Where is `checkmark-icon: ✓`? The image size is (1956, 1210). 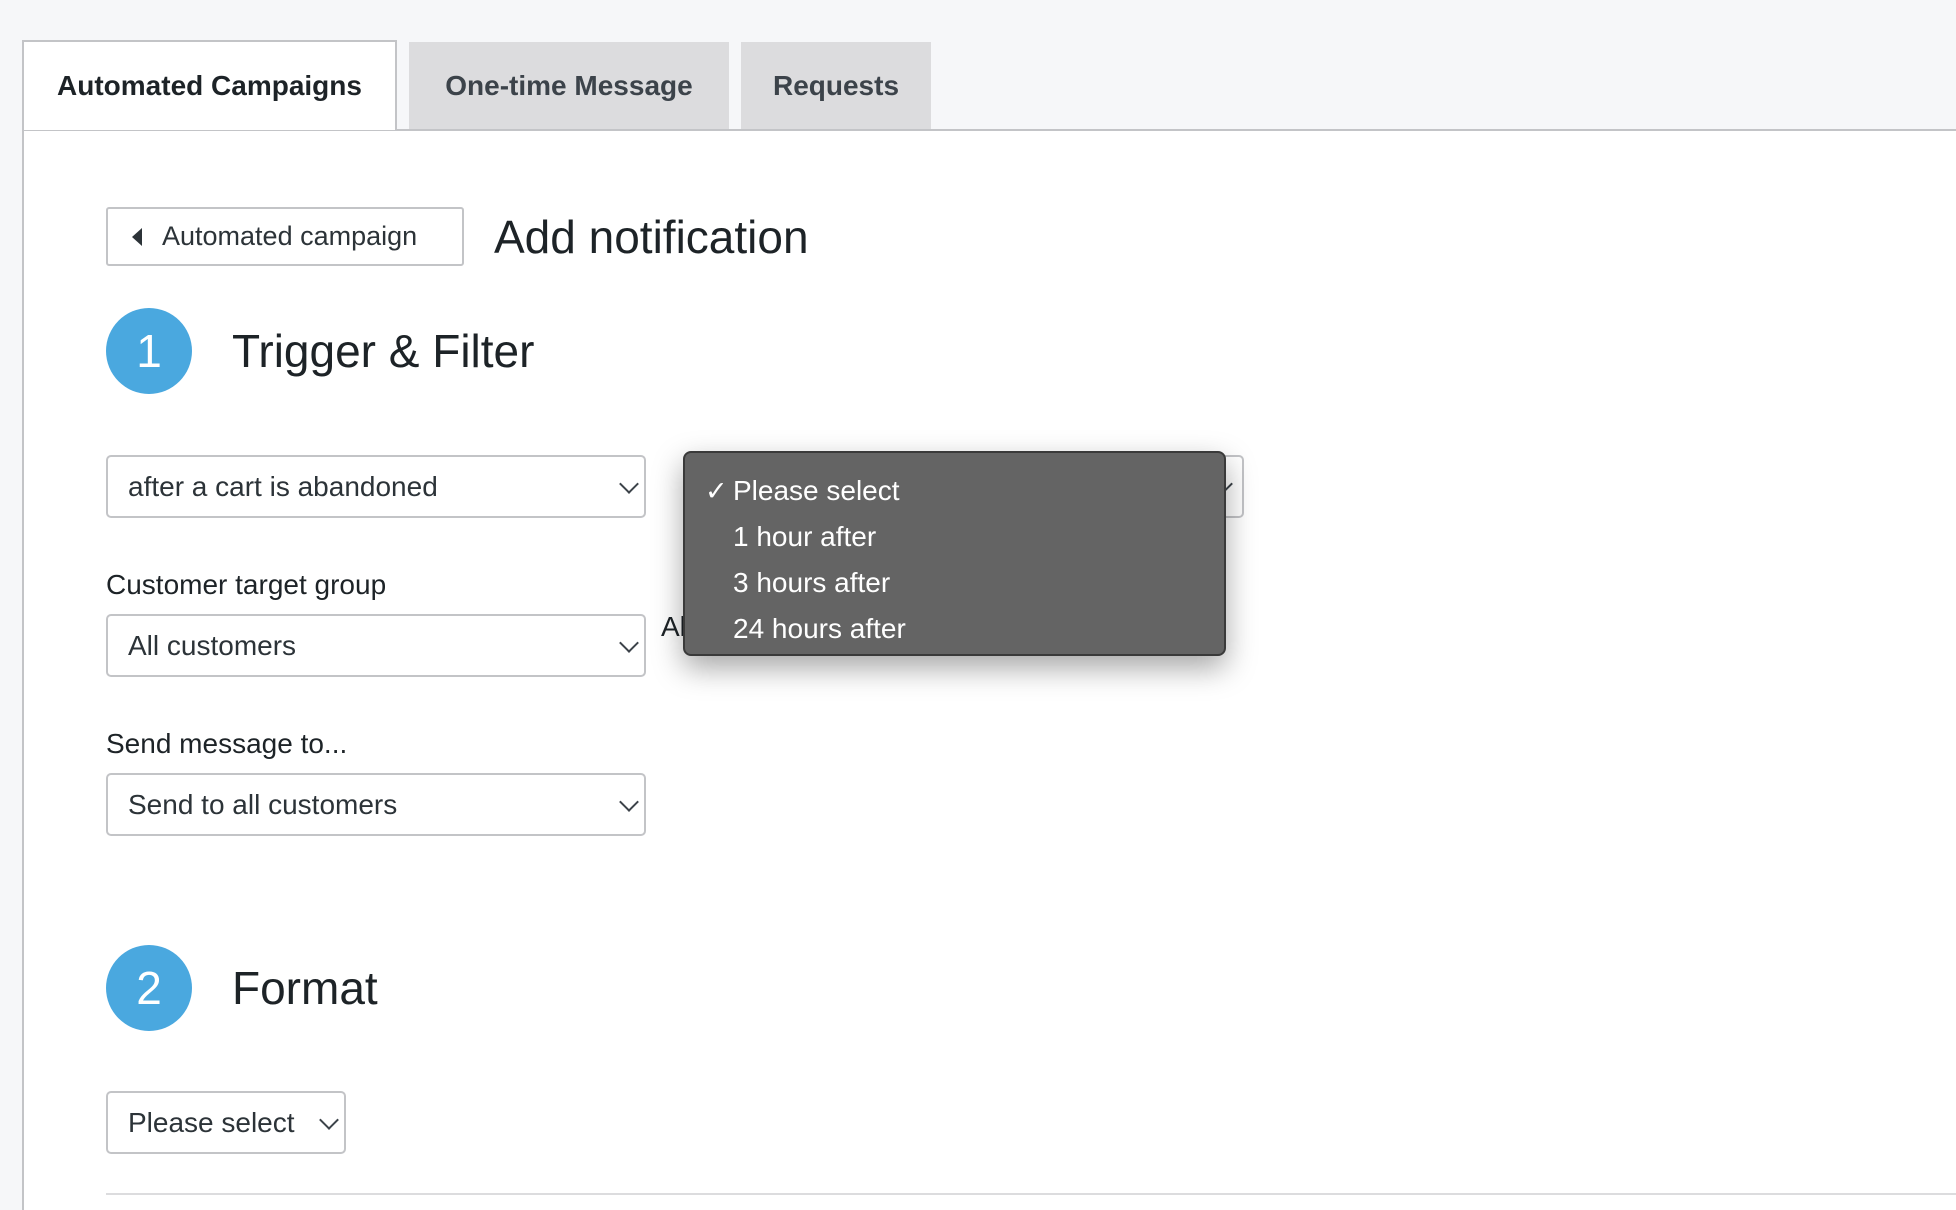
checkmark-icon: ✓ is located at coordinates (716, 490).